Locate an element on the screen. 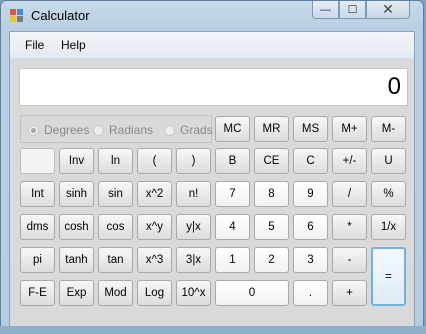 This screenshot has width=426, height=334. caption-buttons: — ☐ ✕ is located at coordinates (361, 11).